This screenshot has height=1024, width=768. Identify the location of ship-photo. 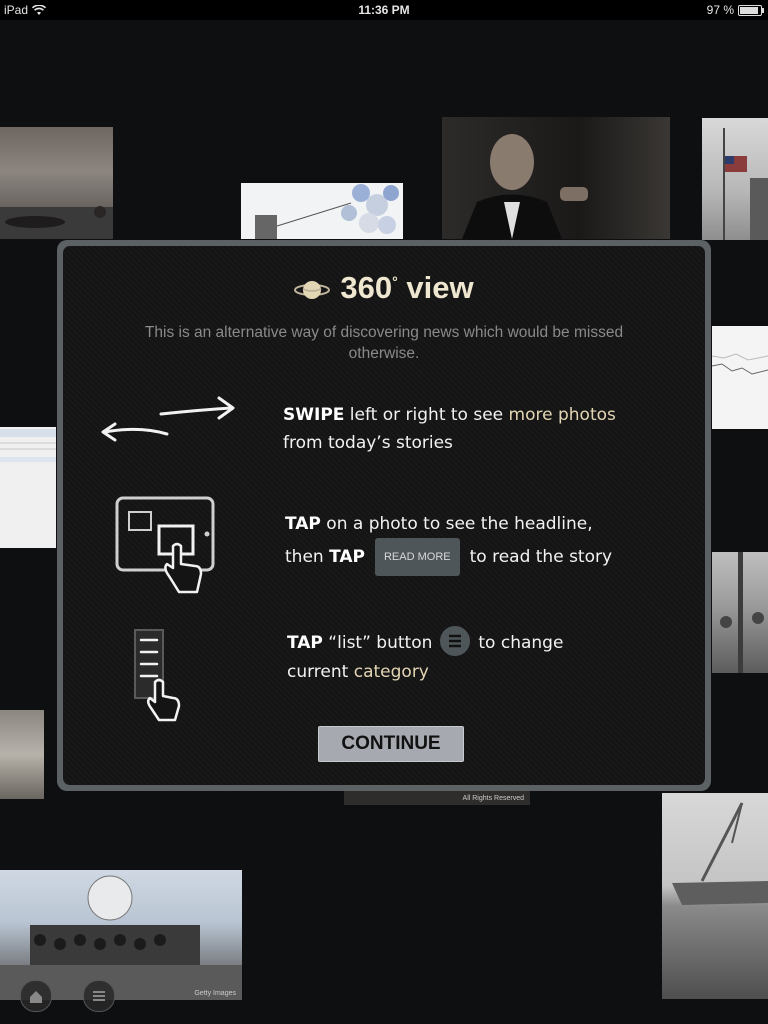
(720, 853).